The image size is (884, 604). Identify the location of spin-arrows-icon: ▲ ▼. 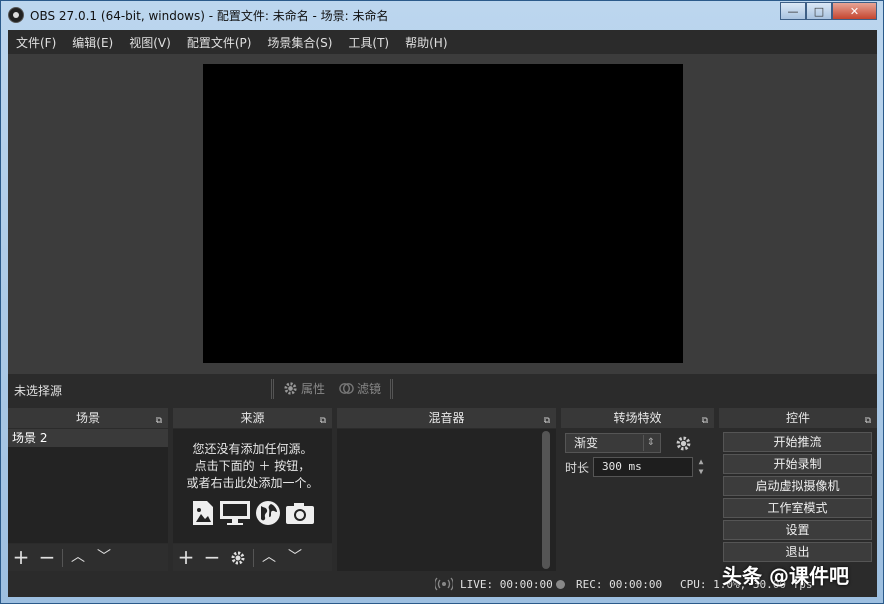
(701, 467).